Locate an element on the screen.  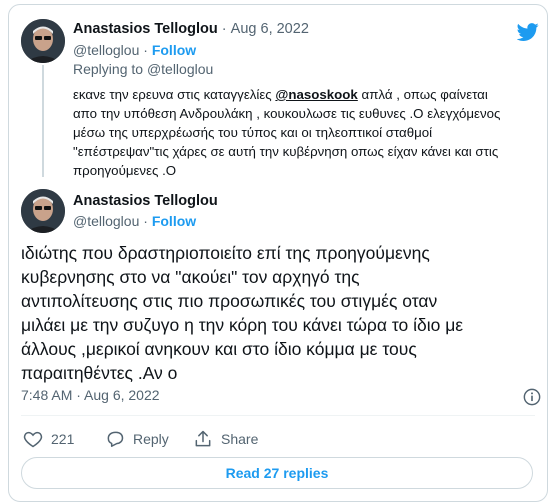
twitter-bird-icon is located at coordinates (527, 32).